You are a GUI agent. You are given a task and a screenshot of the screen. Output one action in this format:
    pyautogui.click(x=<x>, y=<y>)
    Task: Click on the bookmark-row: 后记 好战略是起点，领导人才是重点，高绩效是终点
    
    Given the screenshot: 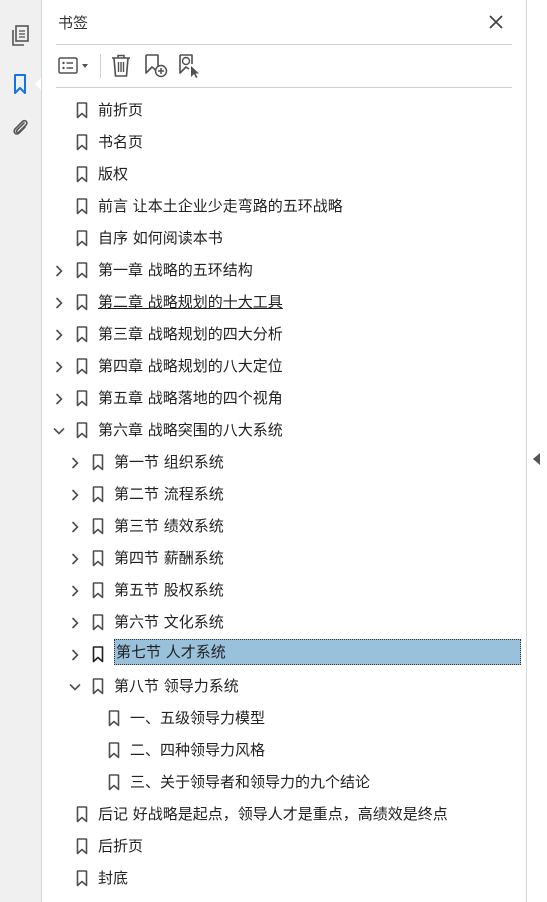 What is the action you would take?
    pyautogui.click(x=284, y=814)
    